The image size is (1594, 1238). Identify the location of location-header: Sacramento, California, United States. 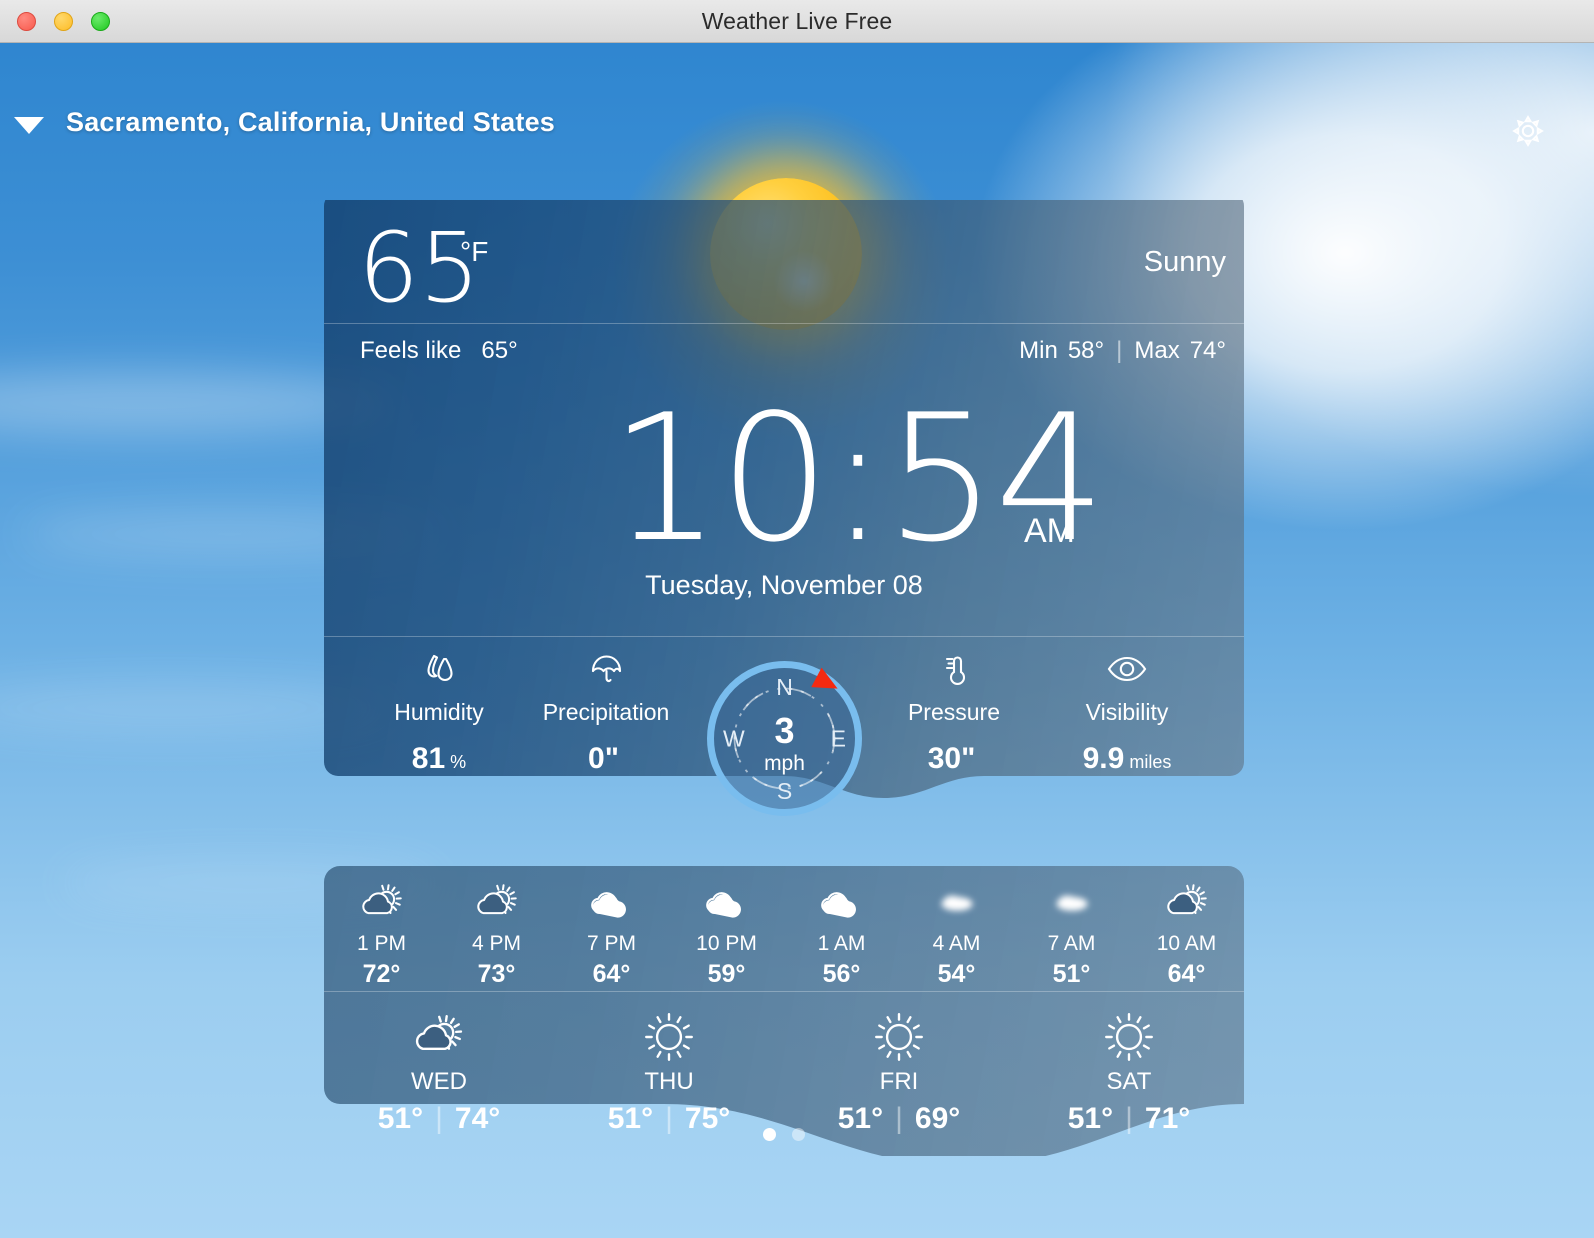
(797, 95).